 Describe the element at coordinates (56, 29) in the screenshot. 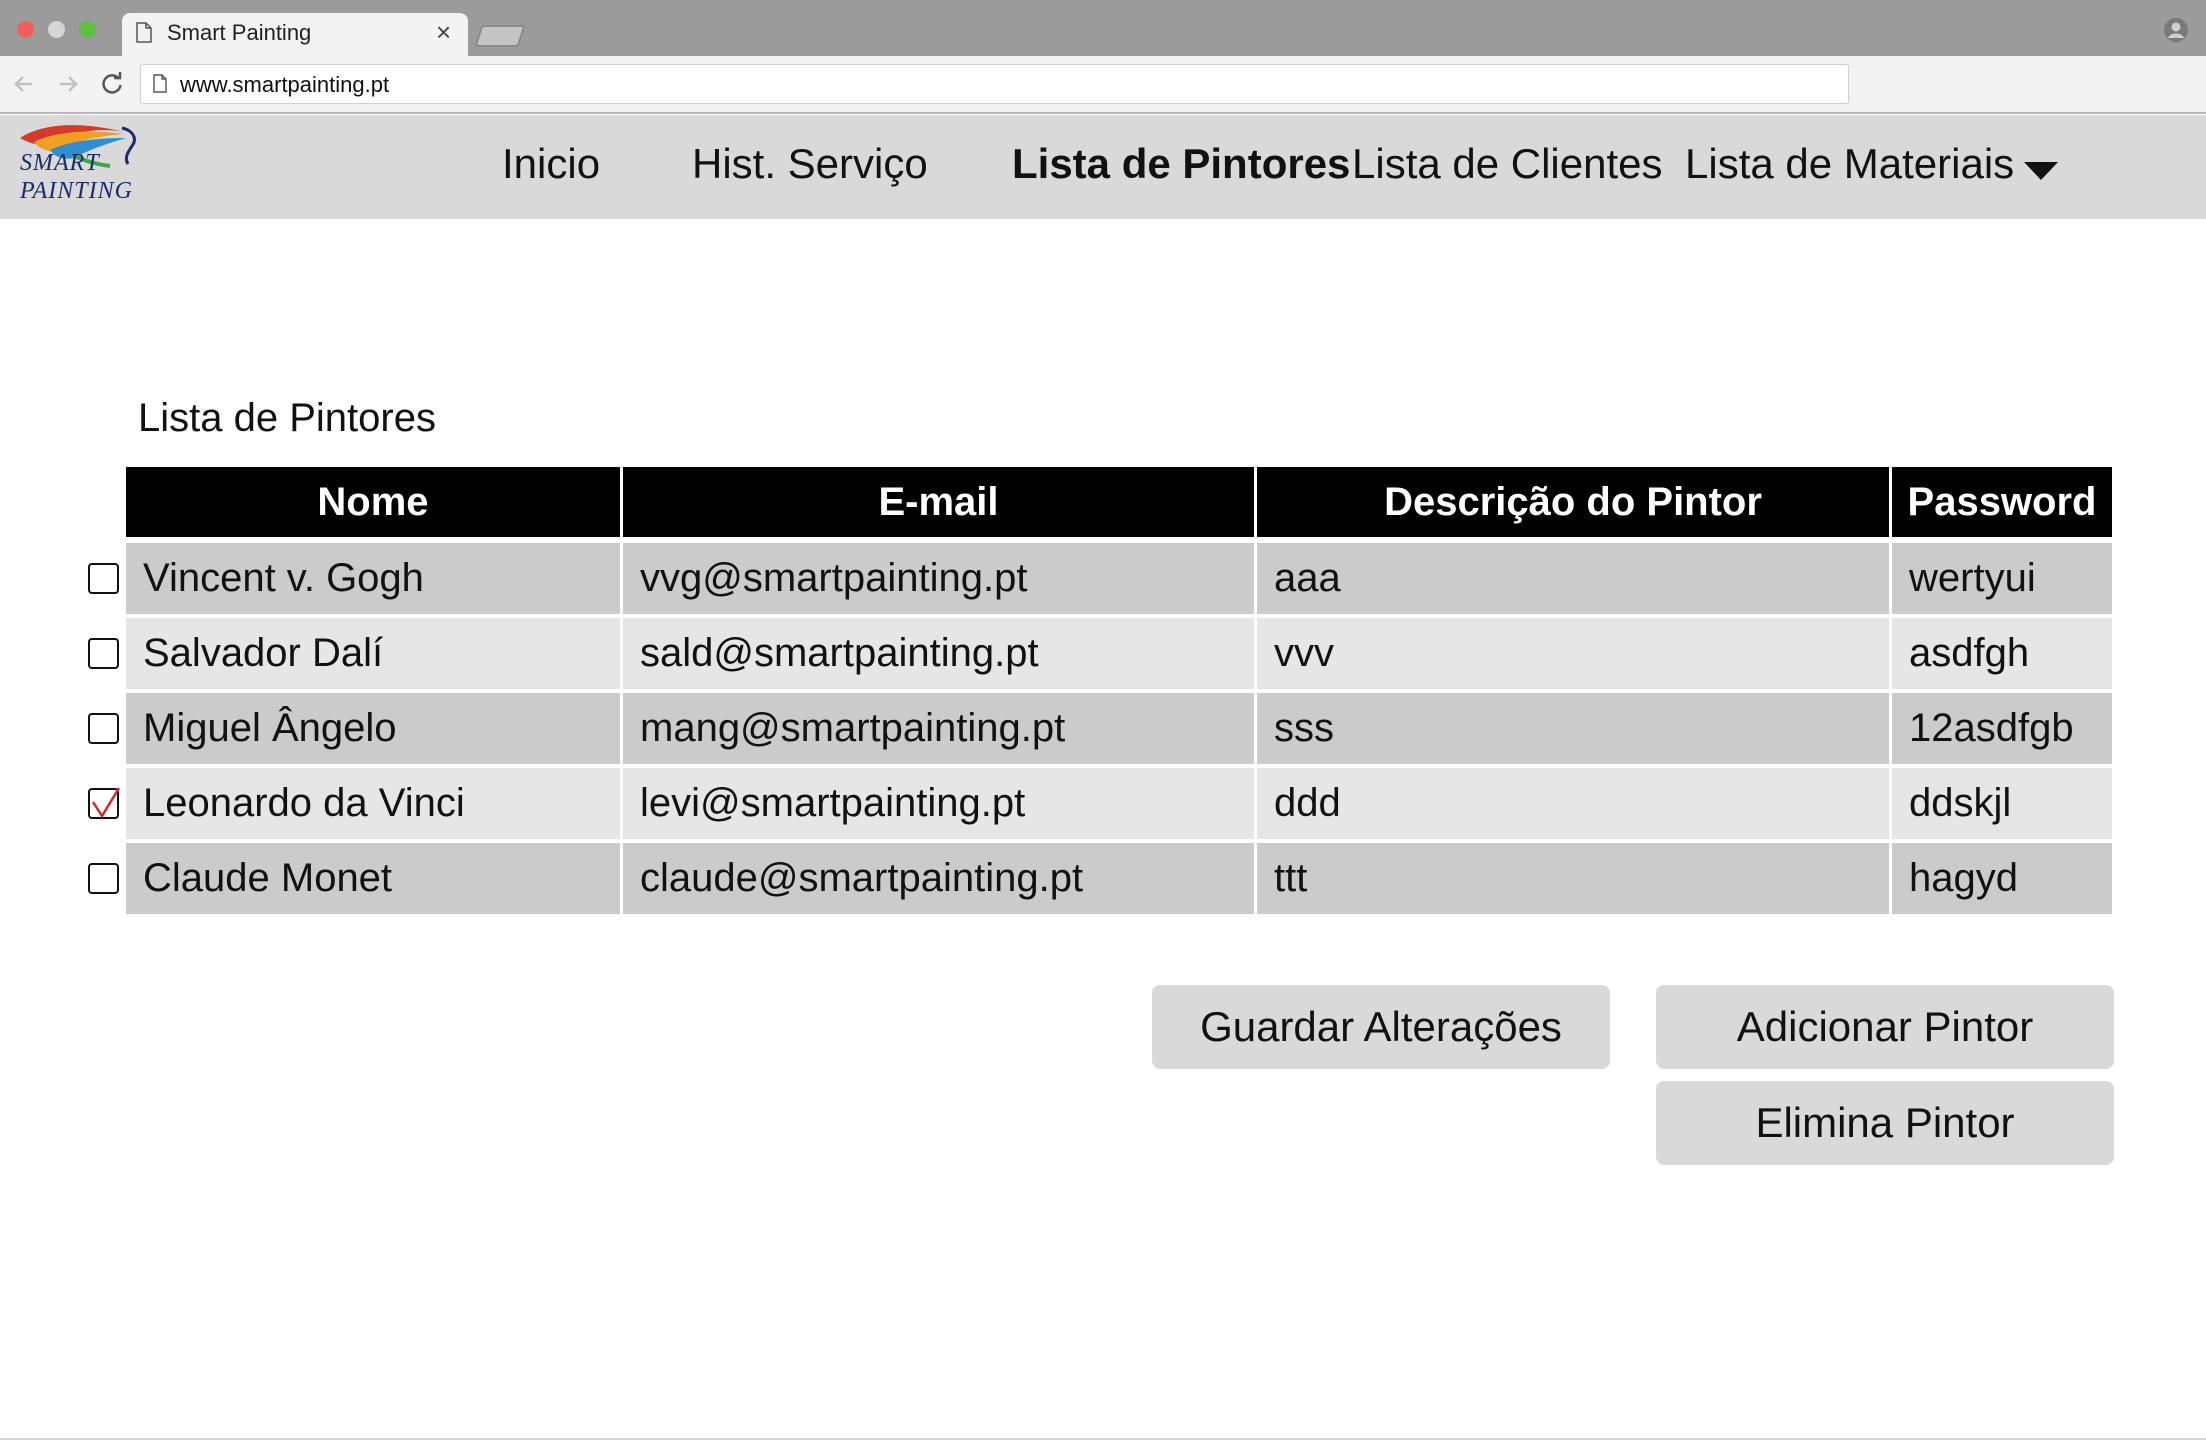

I see `minimize-window-button` at that location.